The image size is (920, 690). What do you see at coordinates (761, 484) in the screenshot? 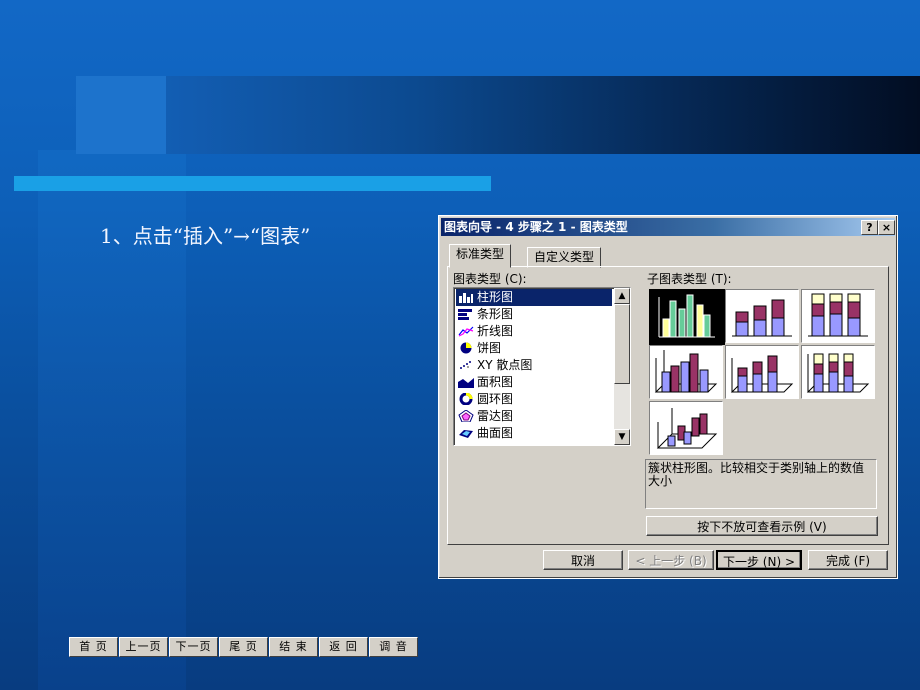
I see `subtype-description: 簇状柱形图。比较相交于类别轴上的数值大小` at bounding box center [761, 484].